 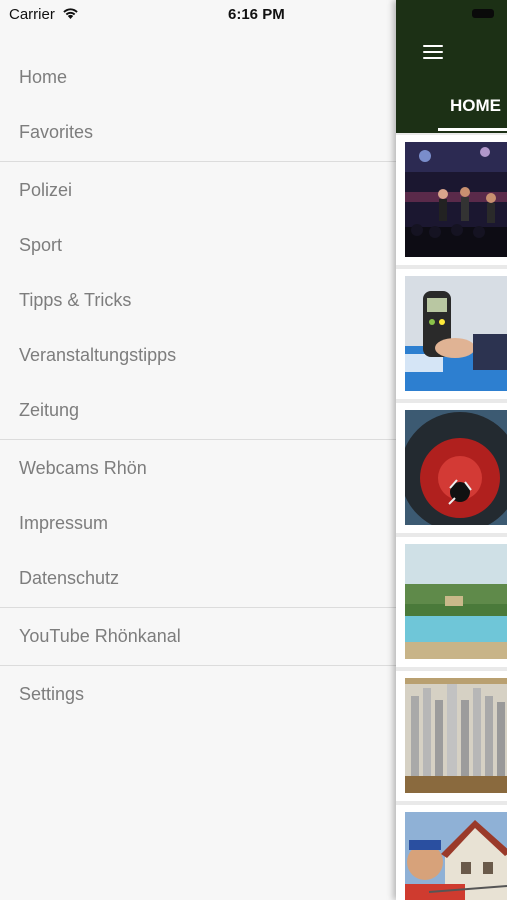 I want to click on menu-item-tipps-tricks: Tipps & Tricks, so click(x=198, y=300).